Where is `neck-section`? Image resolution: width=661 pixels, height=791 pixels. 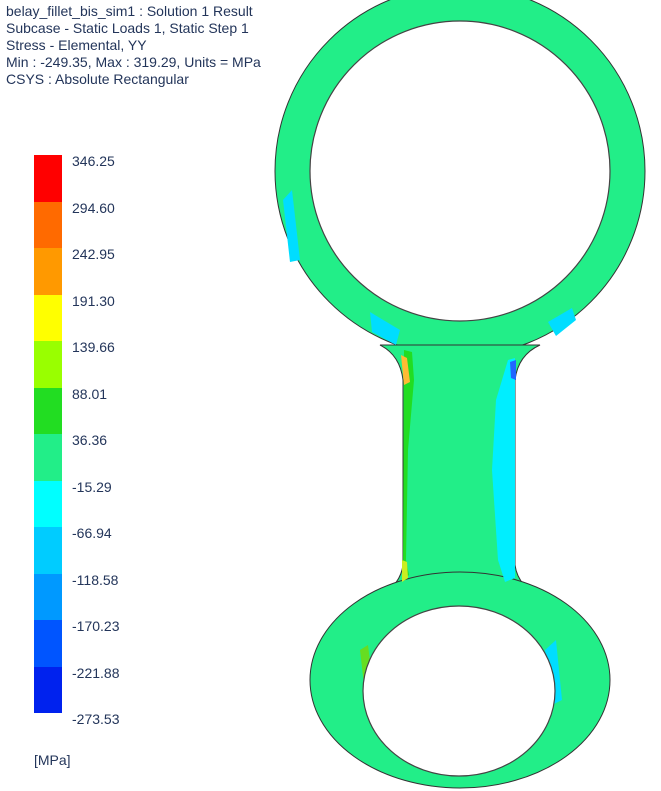 neck-section is located at coordinates (459, 472).